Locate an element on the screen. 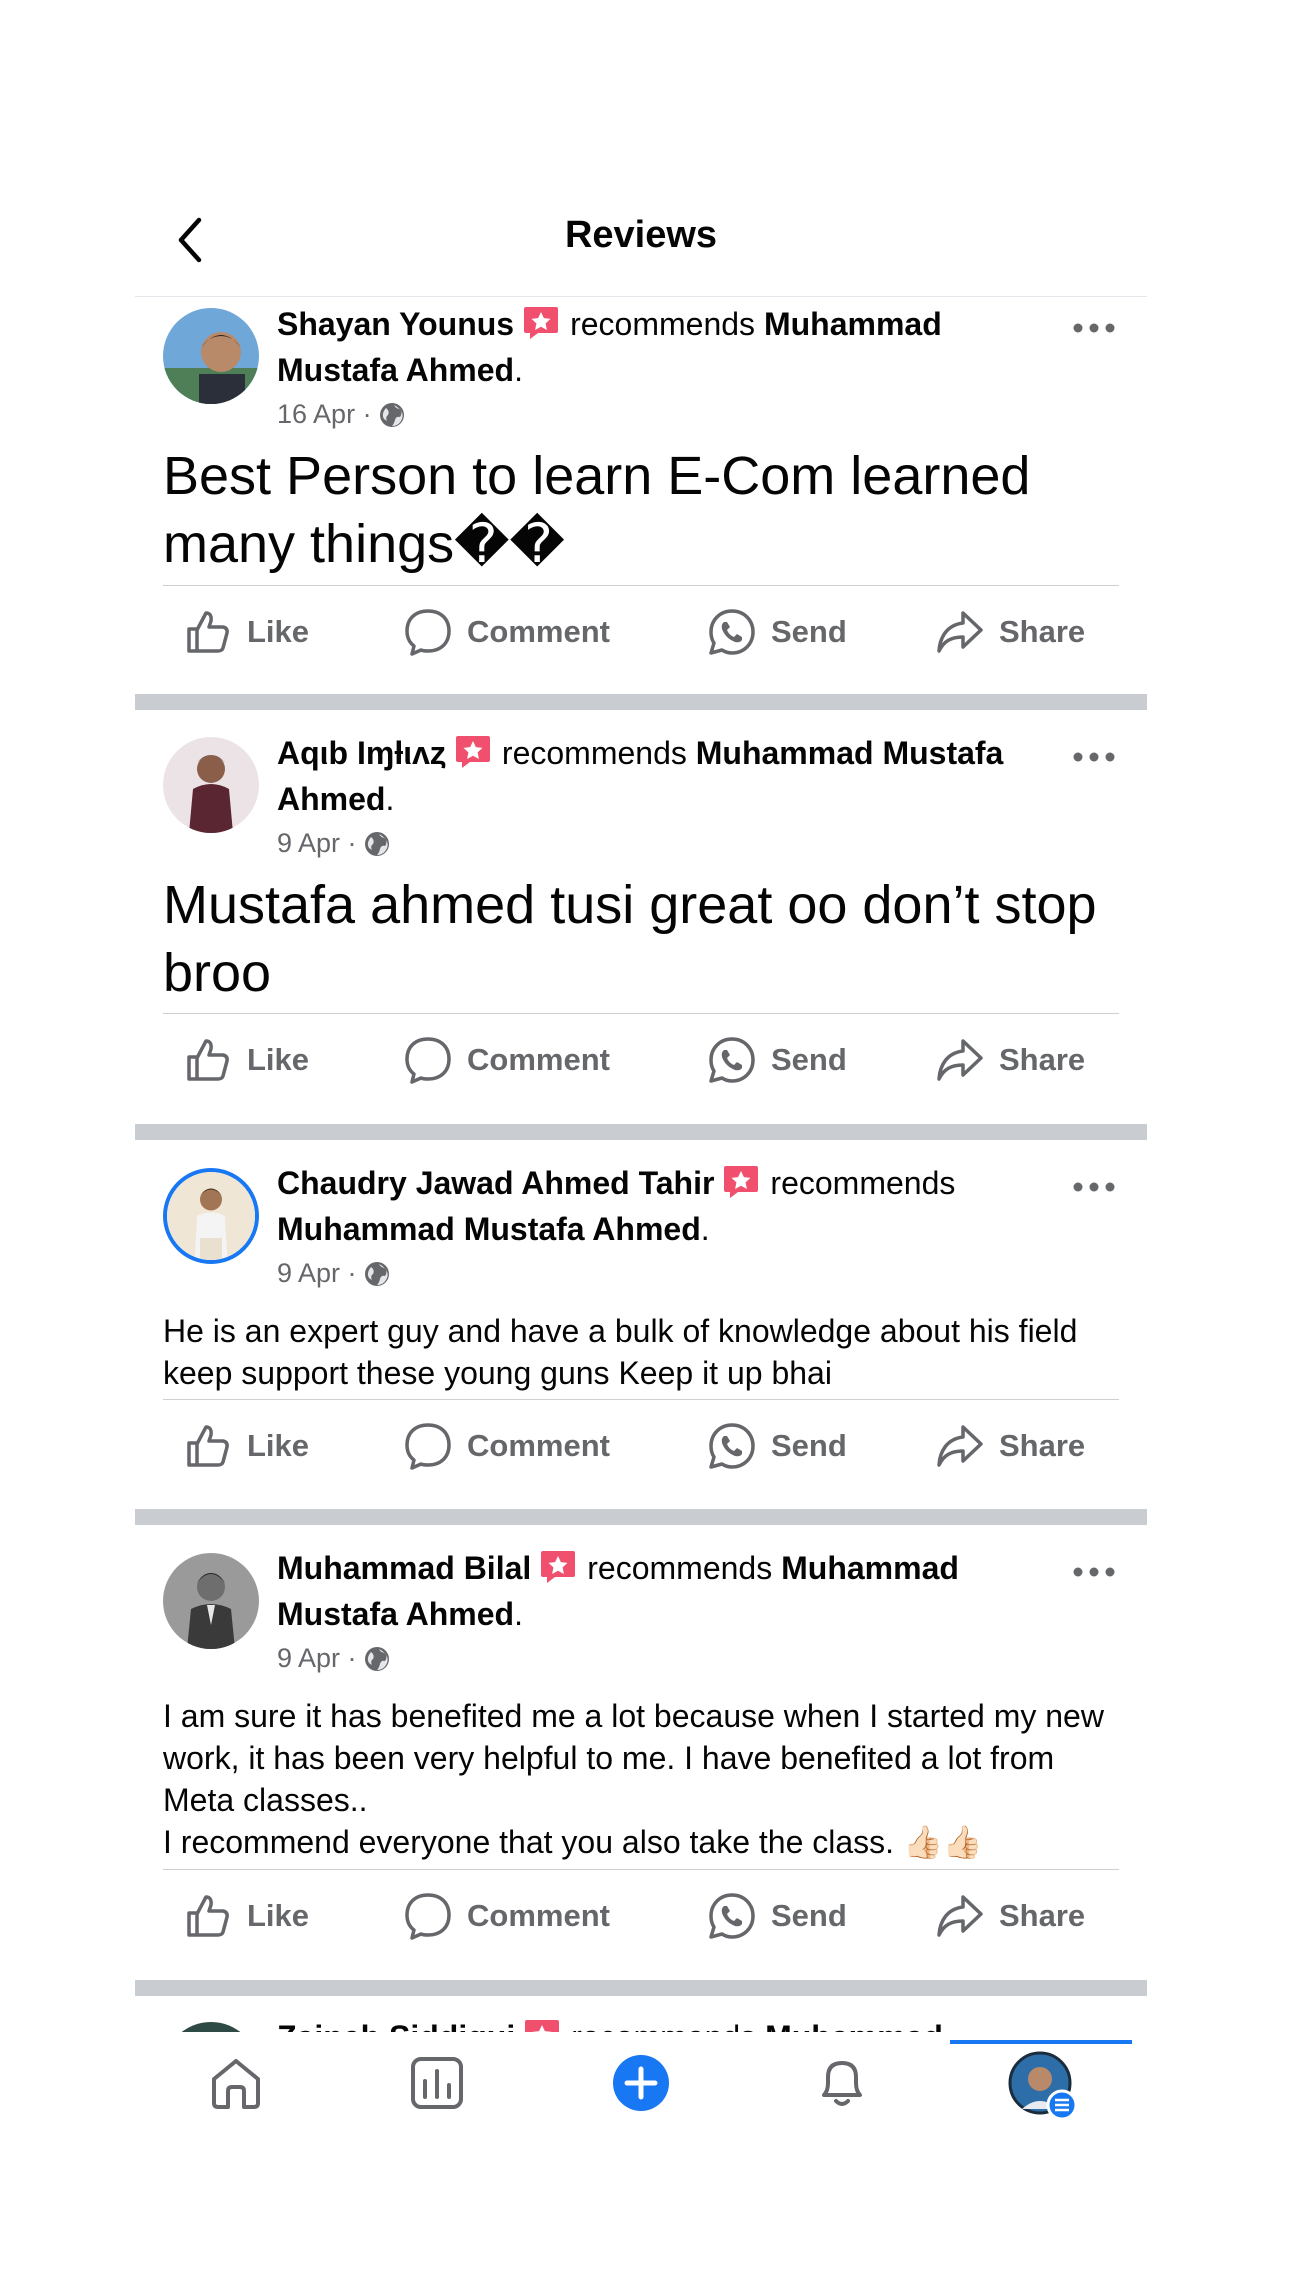 This screenshot has height=2293, width=1290. post-date: 16 Apr is located at coordinates (316, 414).